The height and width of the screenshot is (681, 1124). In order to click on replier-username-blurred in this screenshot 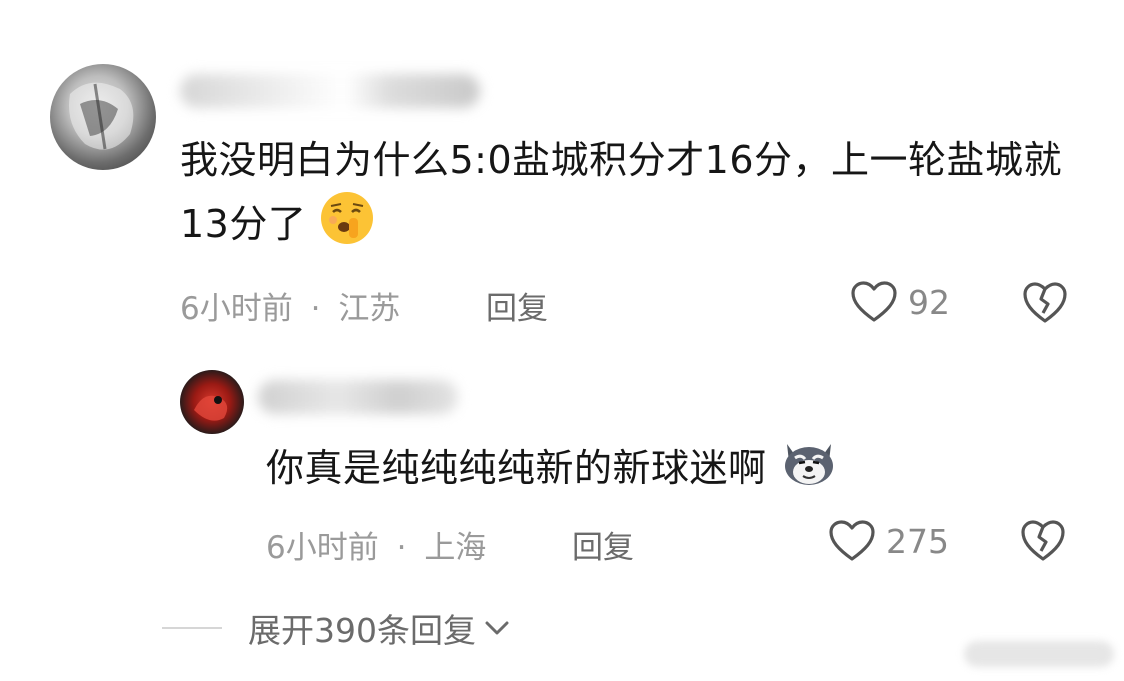, I will do `click(358, 397)`.